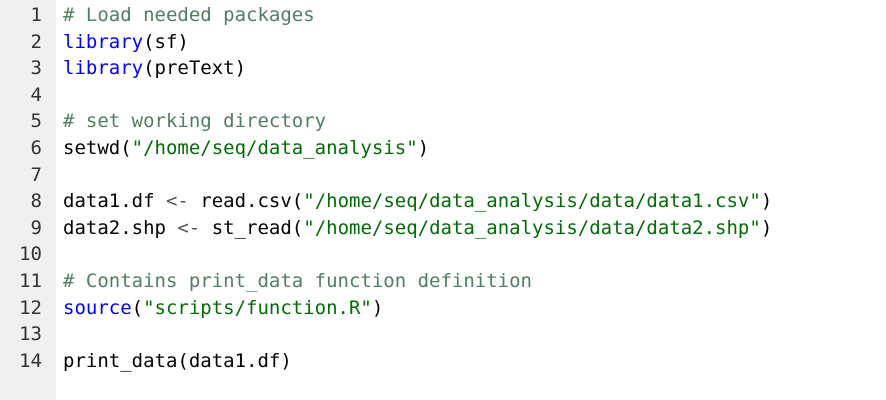  What do you see at coordinates (36, 201) in the screenshot?
I see `line-number: 8` at bounding box center [36, 201].